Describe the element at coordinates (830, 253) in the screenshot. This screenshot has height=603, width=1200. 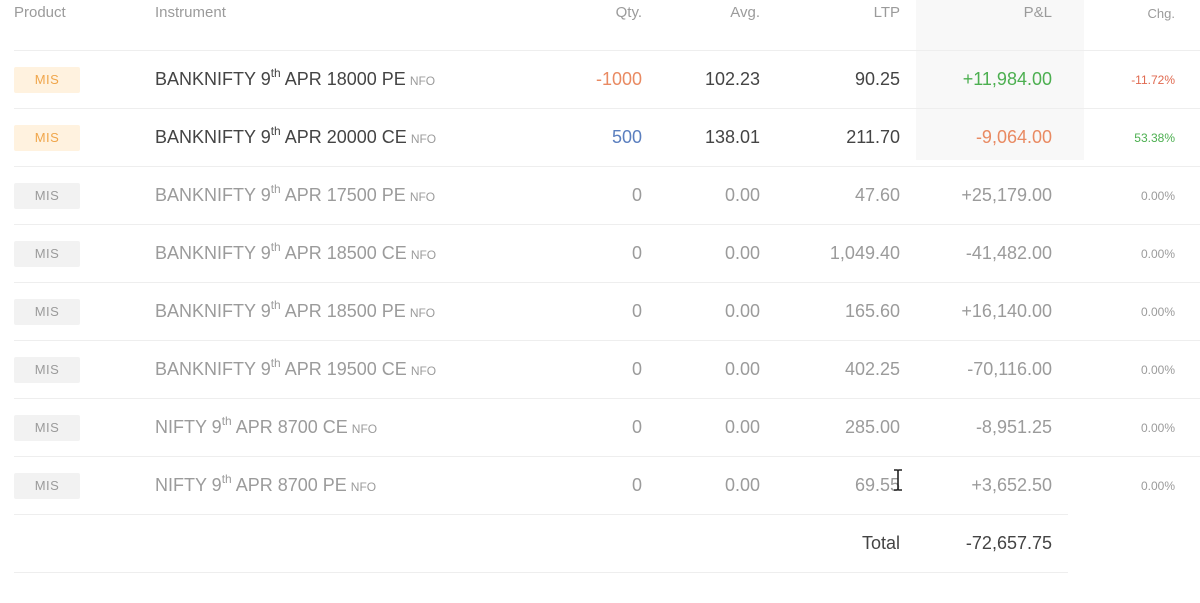
I see `ltp-cell: 1,049.40` at that location.